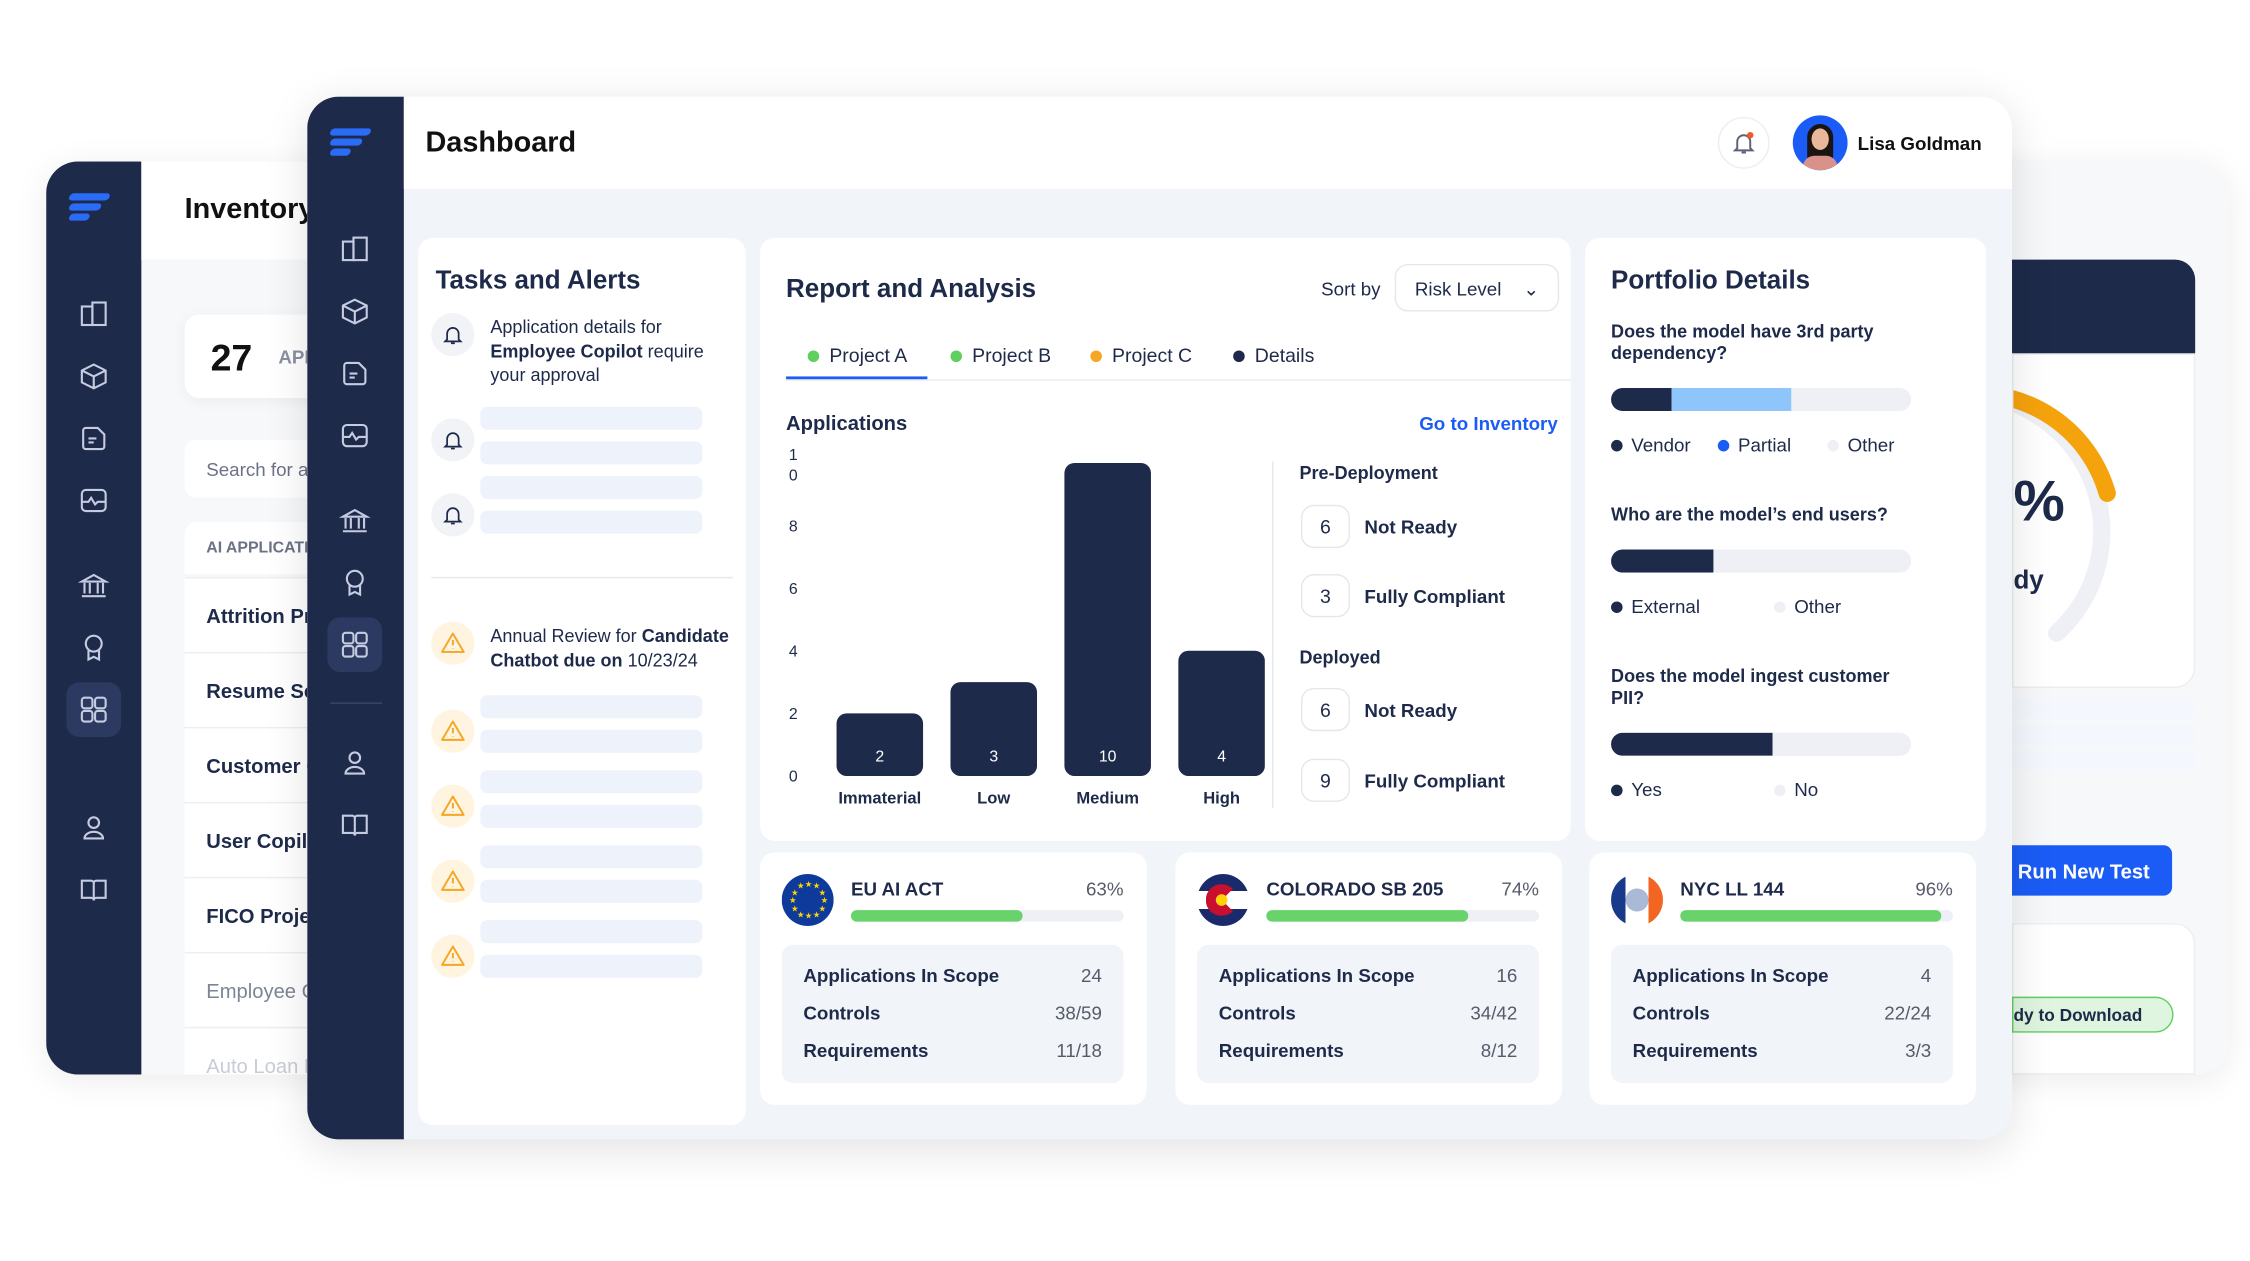  Describe the element at coordinates (1732, 889) in the screenshot. I see `regulation-name: NYC LL 144` at that location.